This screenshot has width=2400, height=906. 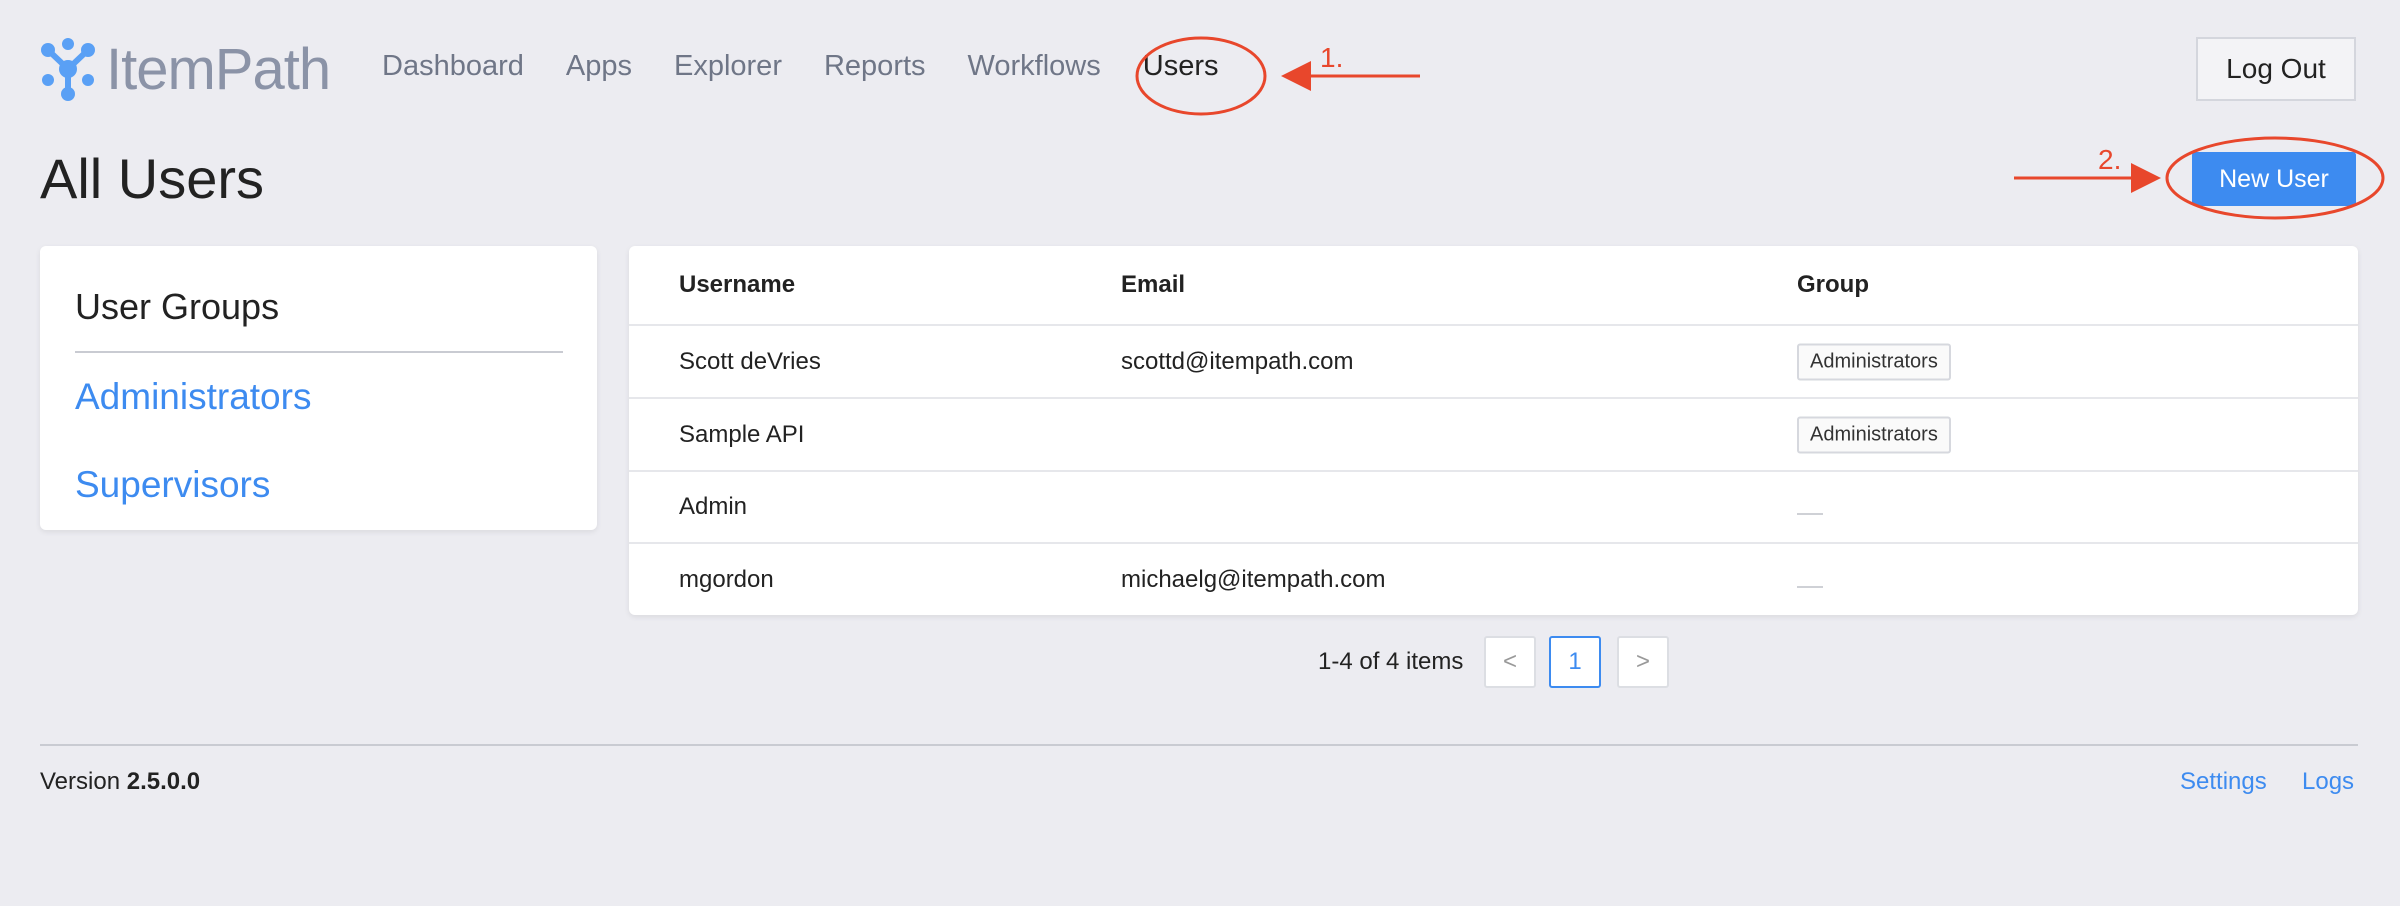 I want to click on username-cell: Scott deVries, so click(x=750, y=361).